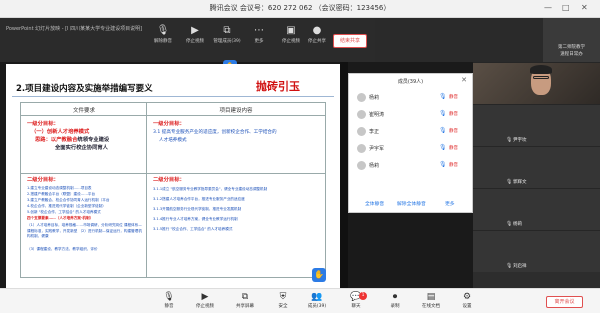 The width and height of the screenshot is (600, 313). I want to click on share-screen-button: ⧉ 共享屏幕, so click(245, 300).